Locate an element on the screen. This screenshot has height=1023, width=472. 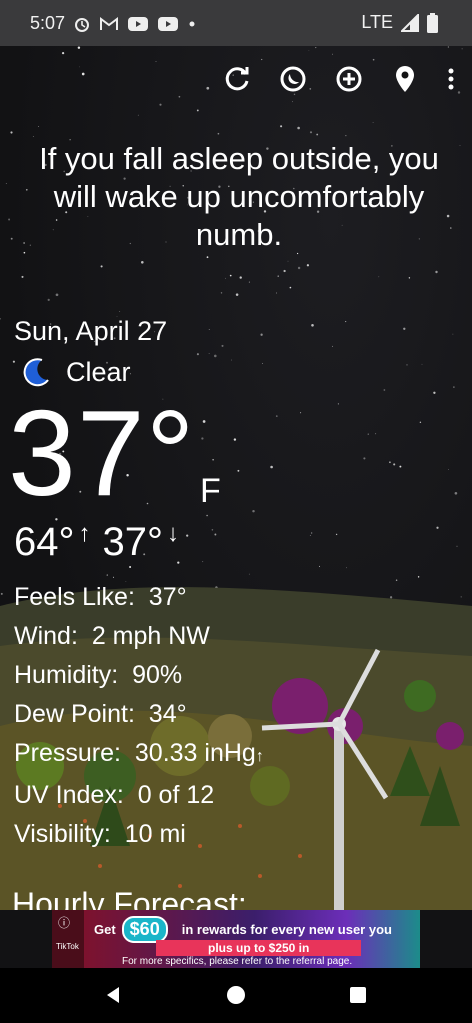
condition-text: Clear is located at coordinates (98, 371).